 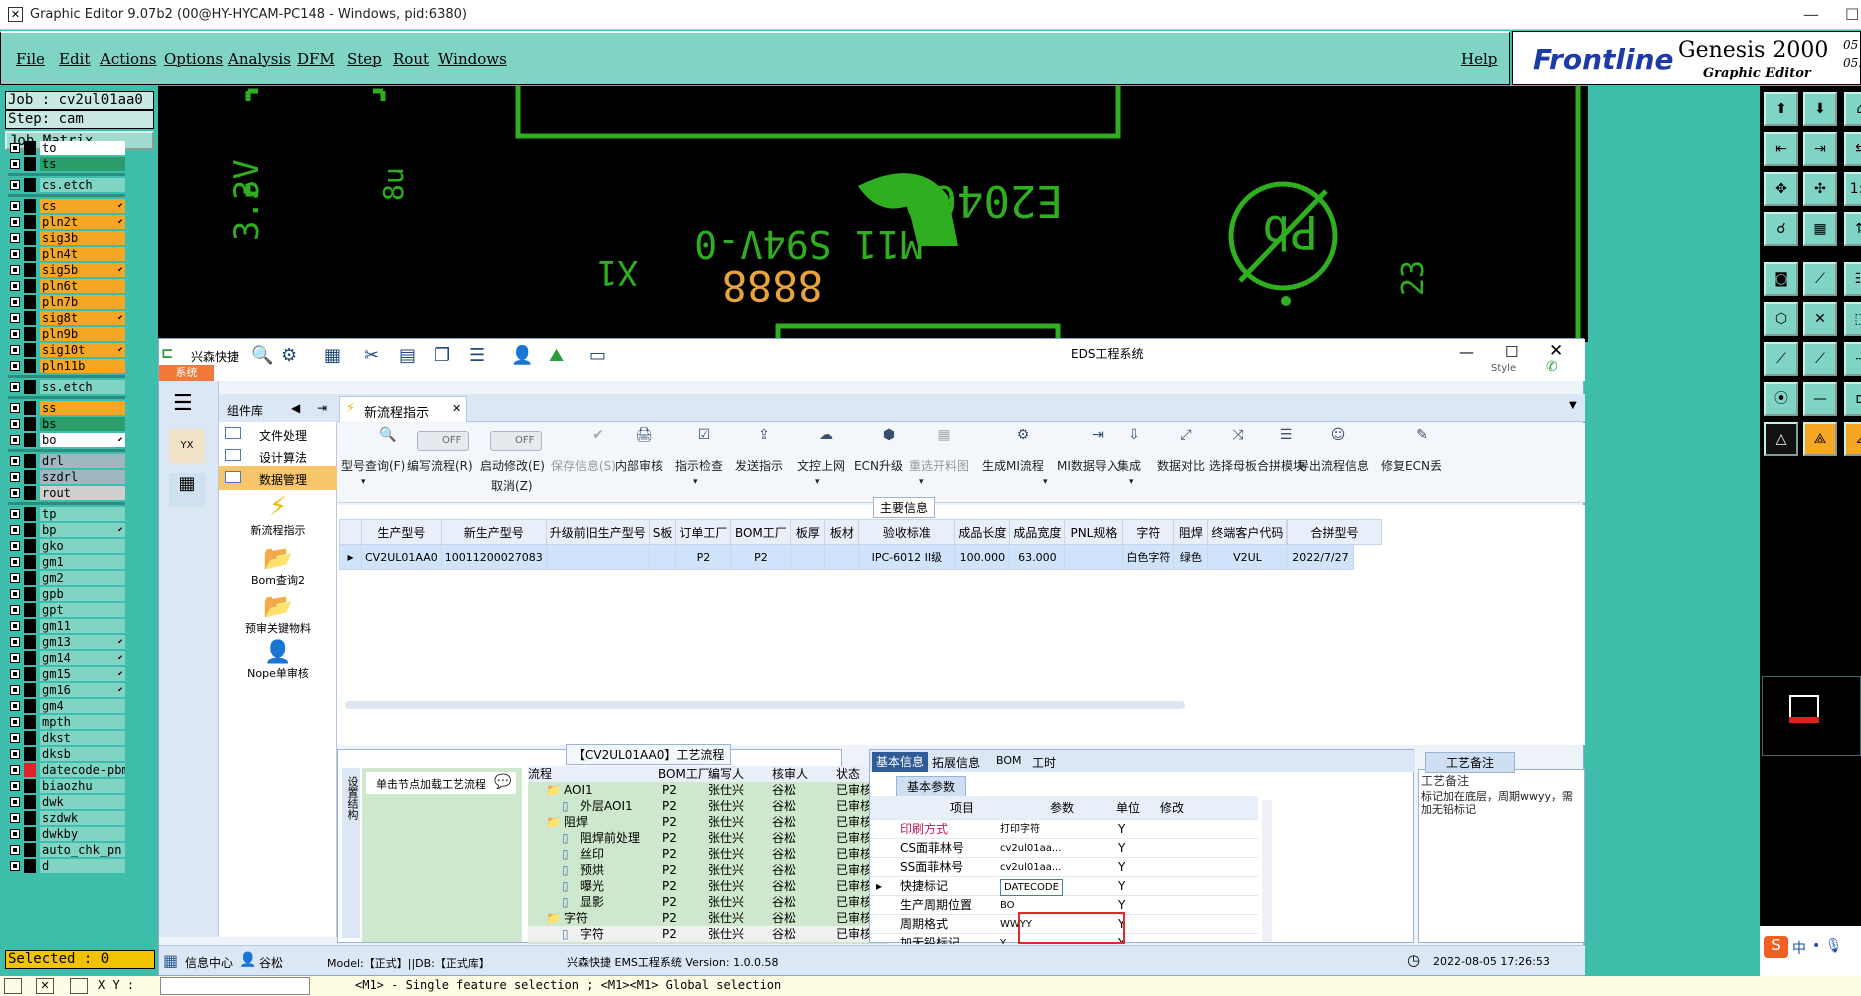 I want to click on layer-row: dksb, so click(x=66, y=754).